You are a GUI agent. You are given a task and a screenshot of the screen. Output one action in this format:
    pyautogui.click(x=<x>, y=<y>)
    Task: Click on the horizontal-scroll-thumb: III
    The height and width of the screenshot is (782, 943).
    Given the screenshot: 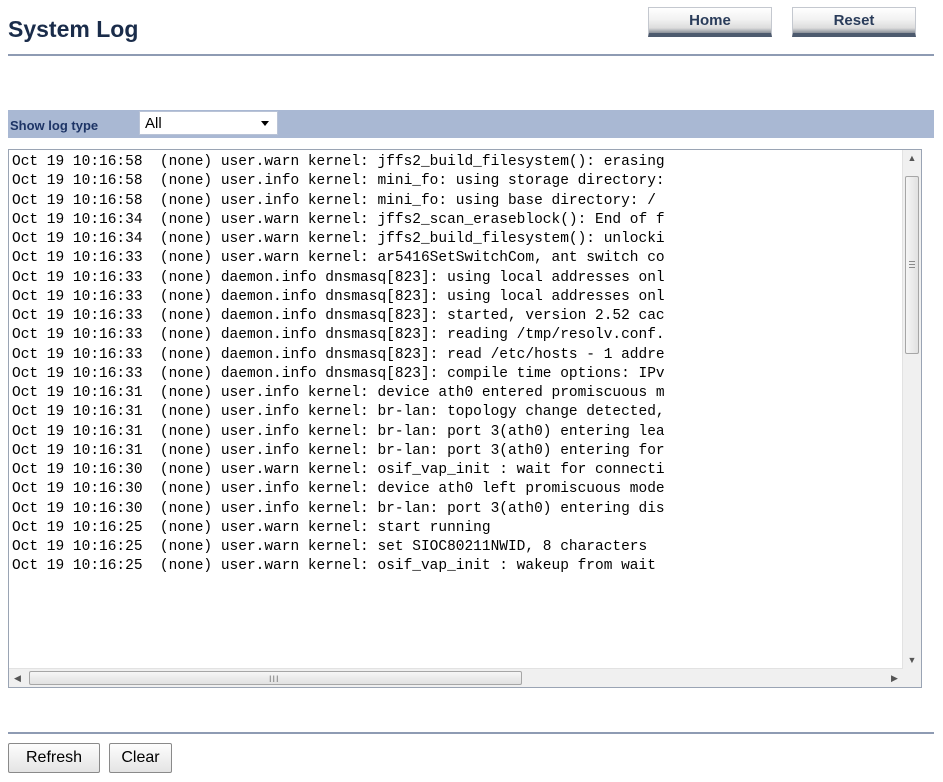 What is the action you would take?
    pyautogui.click(x=275, y=678)
    